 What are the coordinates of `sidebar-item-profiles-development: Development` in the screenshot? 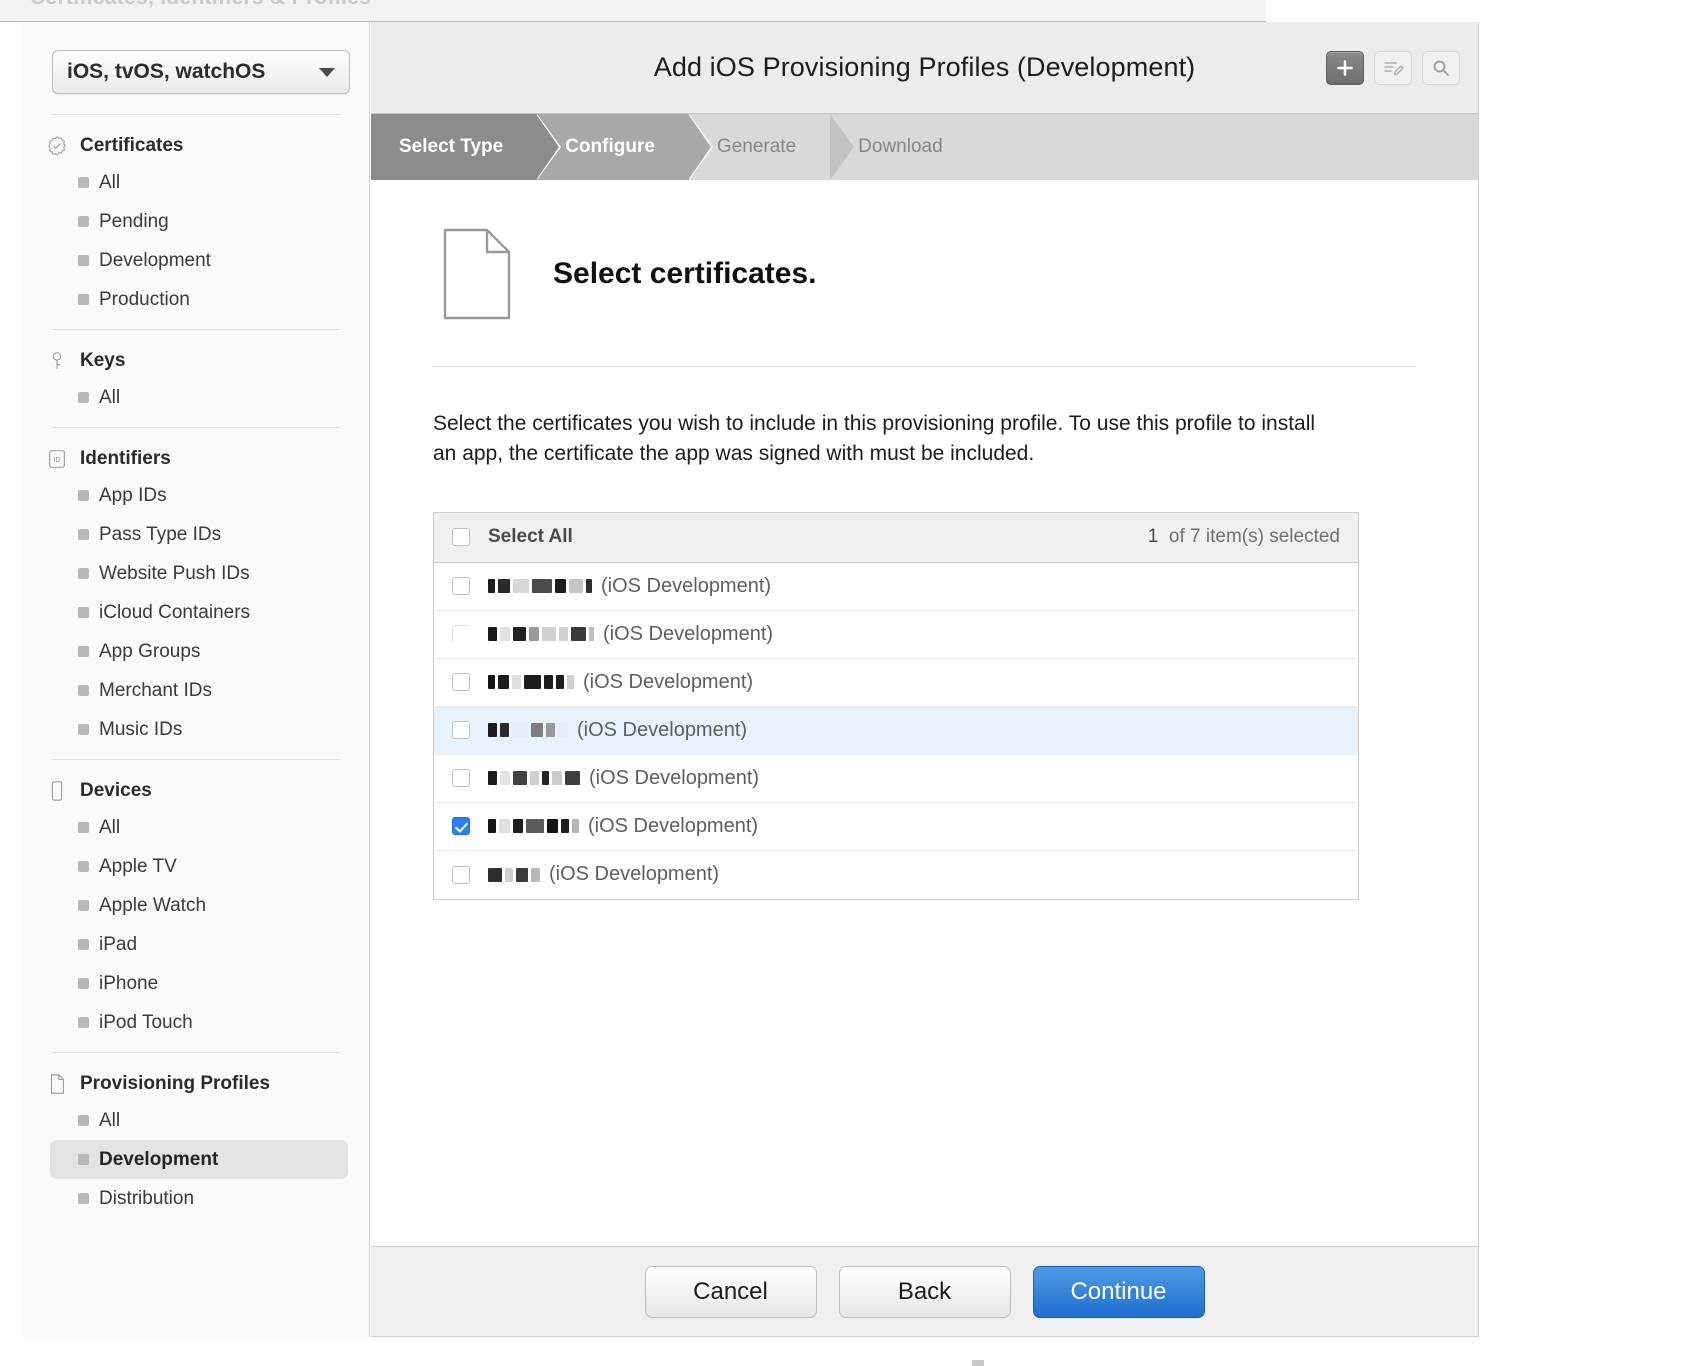 It's located at (199, 1159).